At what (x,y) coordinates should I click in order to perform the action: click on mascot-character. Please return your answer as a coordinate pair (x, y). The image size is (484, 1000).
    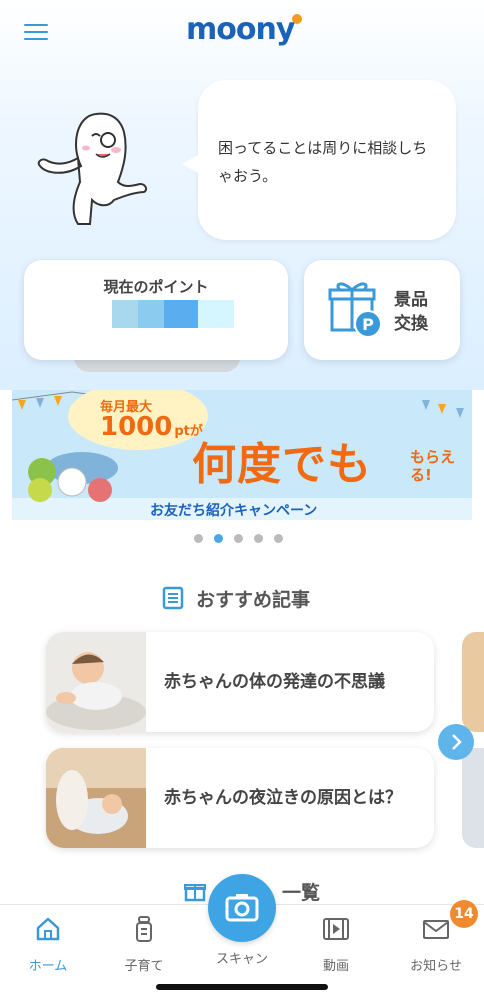
    Looking at the image, I should click on (92, 168).